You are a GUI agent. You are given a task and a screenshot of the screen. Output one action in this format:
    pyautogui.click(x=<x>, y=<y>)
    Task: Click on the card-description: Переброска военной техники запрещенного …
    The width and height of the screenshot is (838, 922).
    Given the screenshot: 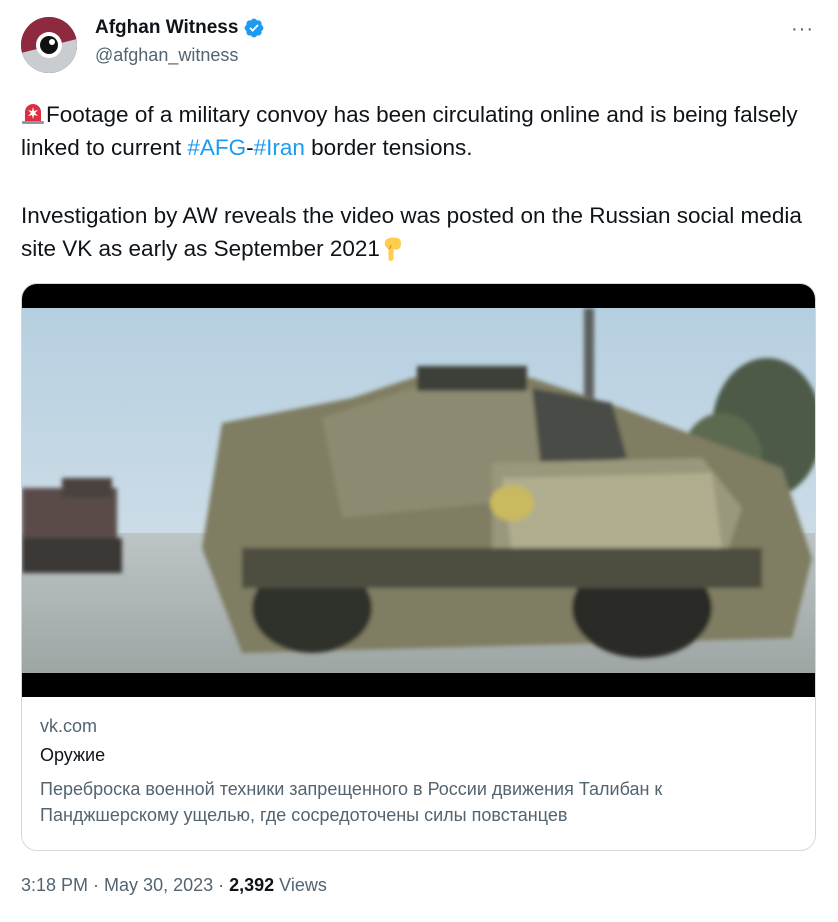 What is the action you would take?
    pyautogui.click(x=351, y=802)
    